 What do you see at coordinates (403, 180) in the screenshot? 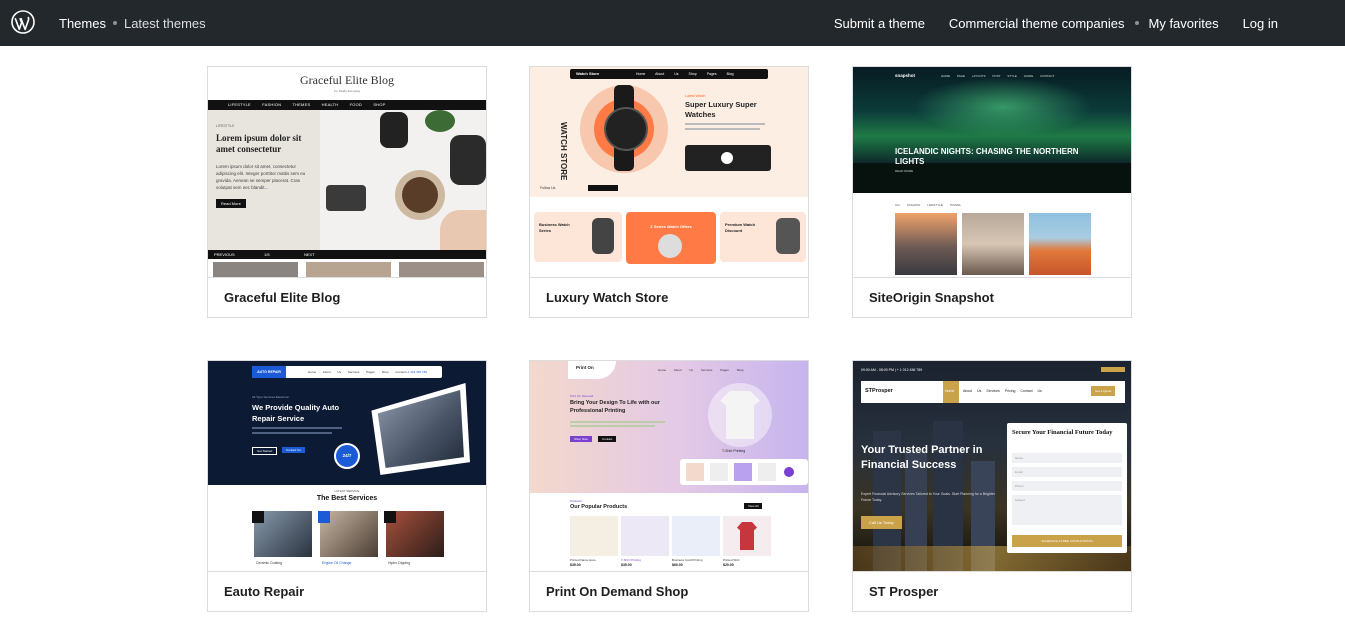
I see `preview-hero-photo` at bounding box center [403, 180].